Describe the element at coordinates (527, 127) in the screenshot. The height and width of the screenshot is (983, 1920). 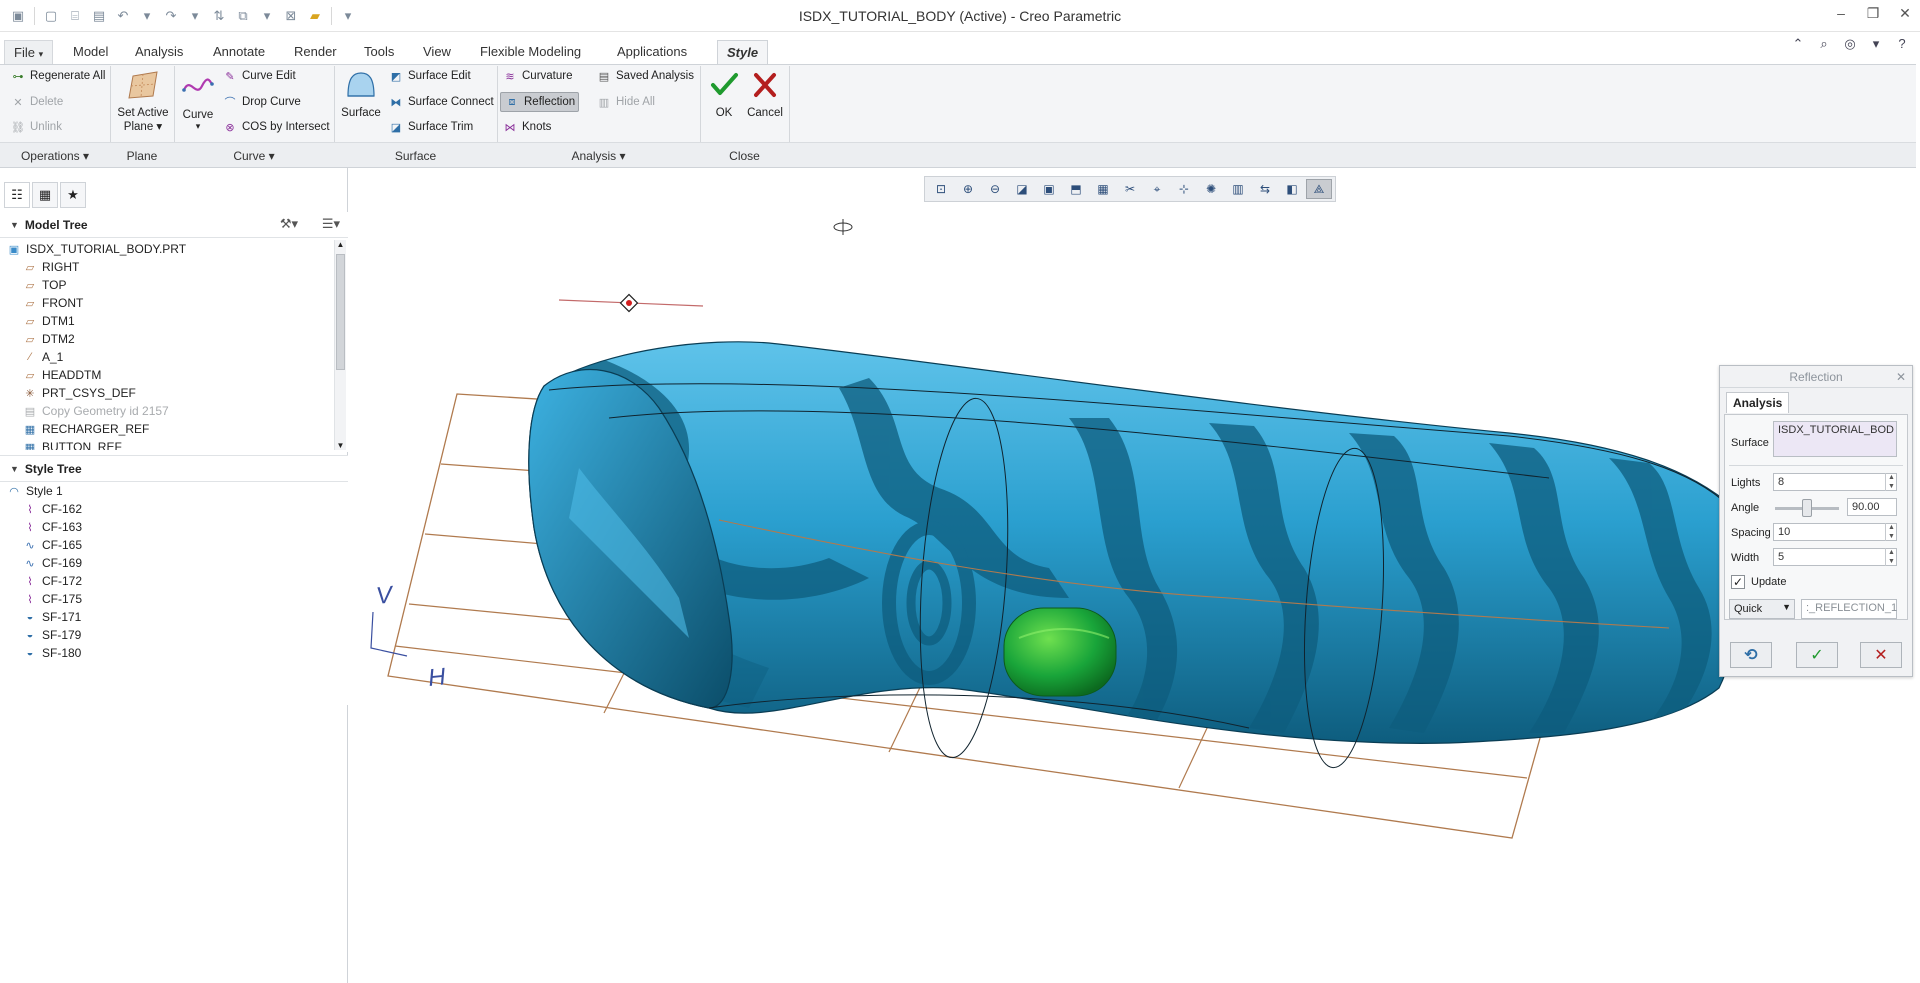
I see `knots-button: ⋈ Knots` at that location.